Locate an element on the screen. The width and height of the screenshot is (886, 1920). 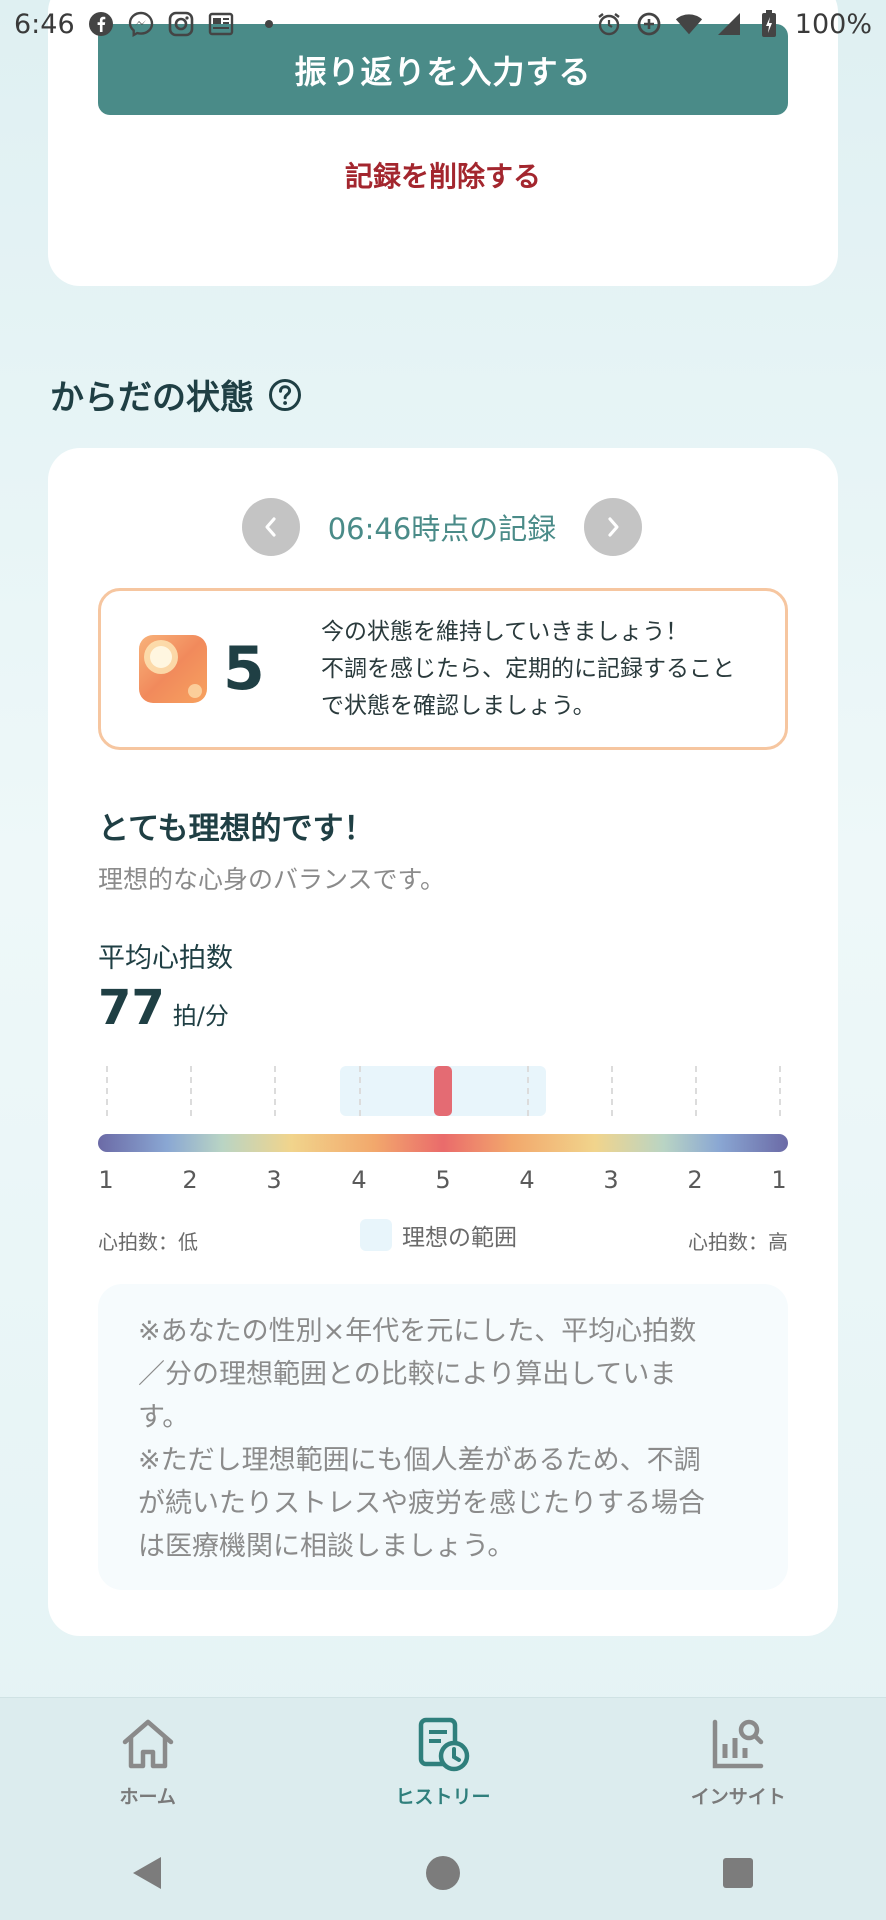
recents-square-icon is located at coordinates (738, 1872).